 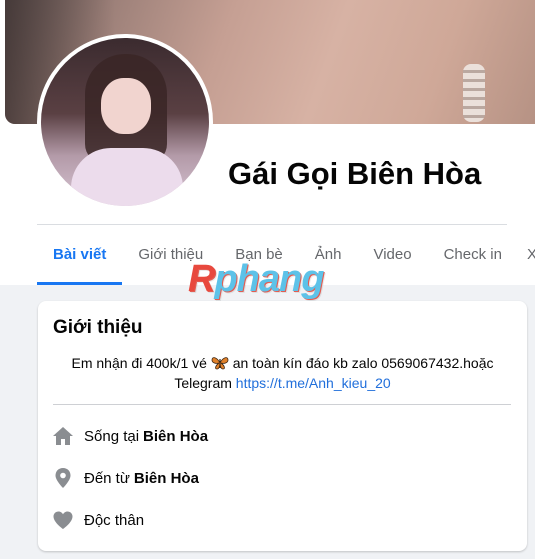 I want to click on home-icon, so click(x=63, y=436).